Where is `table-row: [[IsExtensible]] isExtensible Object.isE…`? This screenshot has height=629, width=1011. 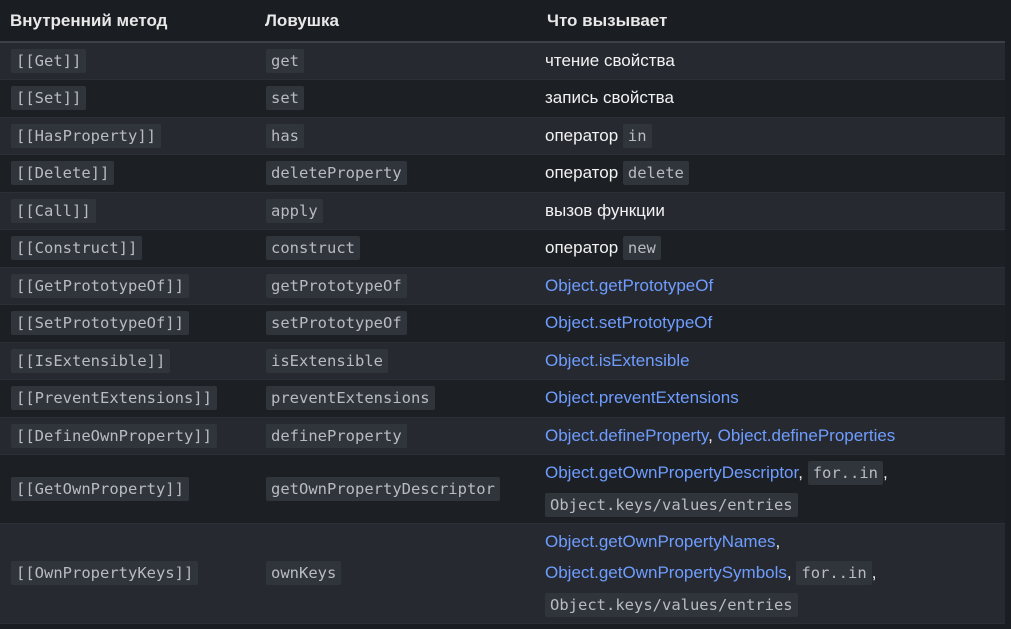 table-row: [[IsExtensible]] isExtensible Object.isE… is located at coordinates (502, 361).